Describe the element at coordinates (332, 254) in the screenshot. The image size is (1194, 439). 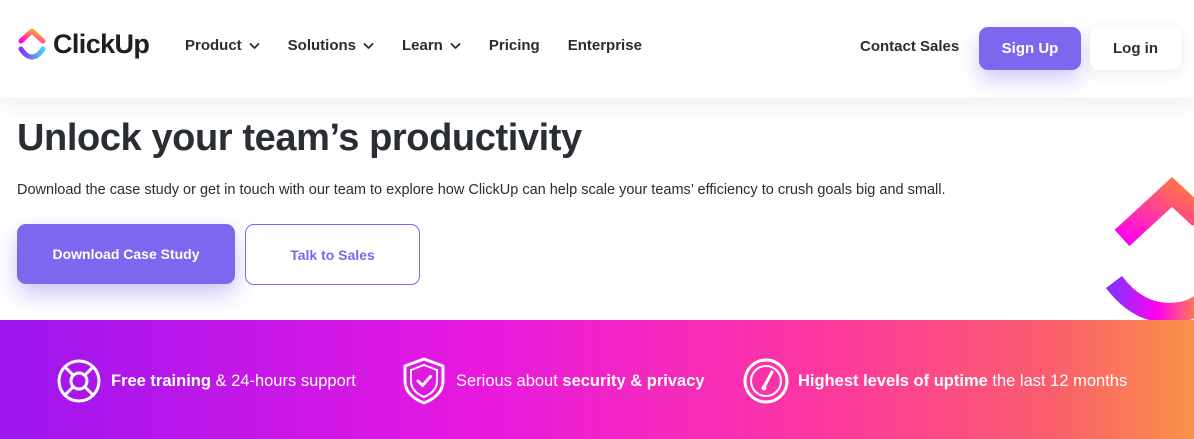
I see `talk-to-sales-button: Talk to Sales` at that location.